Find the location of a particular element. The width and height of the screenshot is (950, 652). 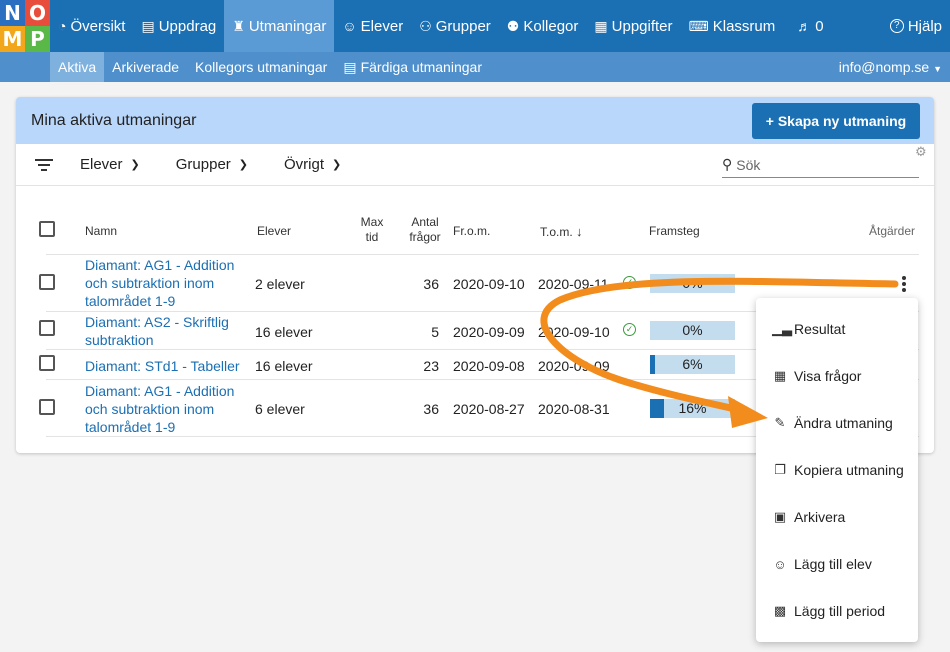

chart-icon: ▁▃ is located at coordinates (782, 328).